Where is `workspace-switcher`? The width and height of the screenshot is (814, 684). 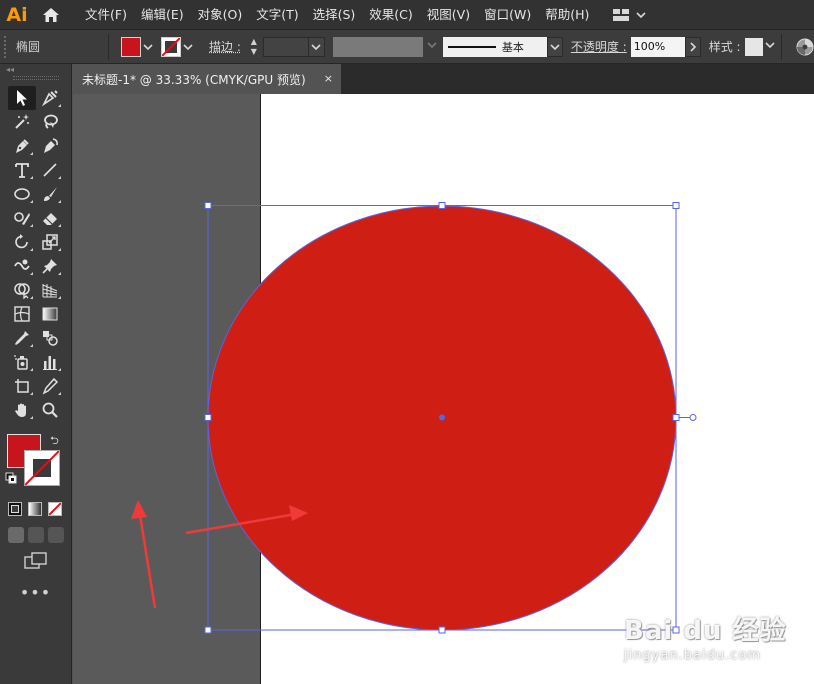 workspace-switcher is located at coordinates (629, 15).